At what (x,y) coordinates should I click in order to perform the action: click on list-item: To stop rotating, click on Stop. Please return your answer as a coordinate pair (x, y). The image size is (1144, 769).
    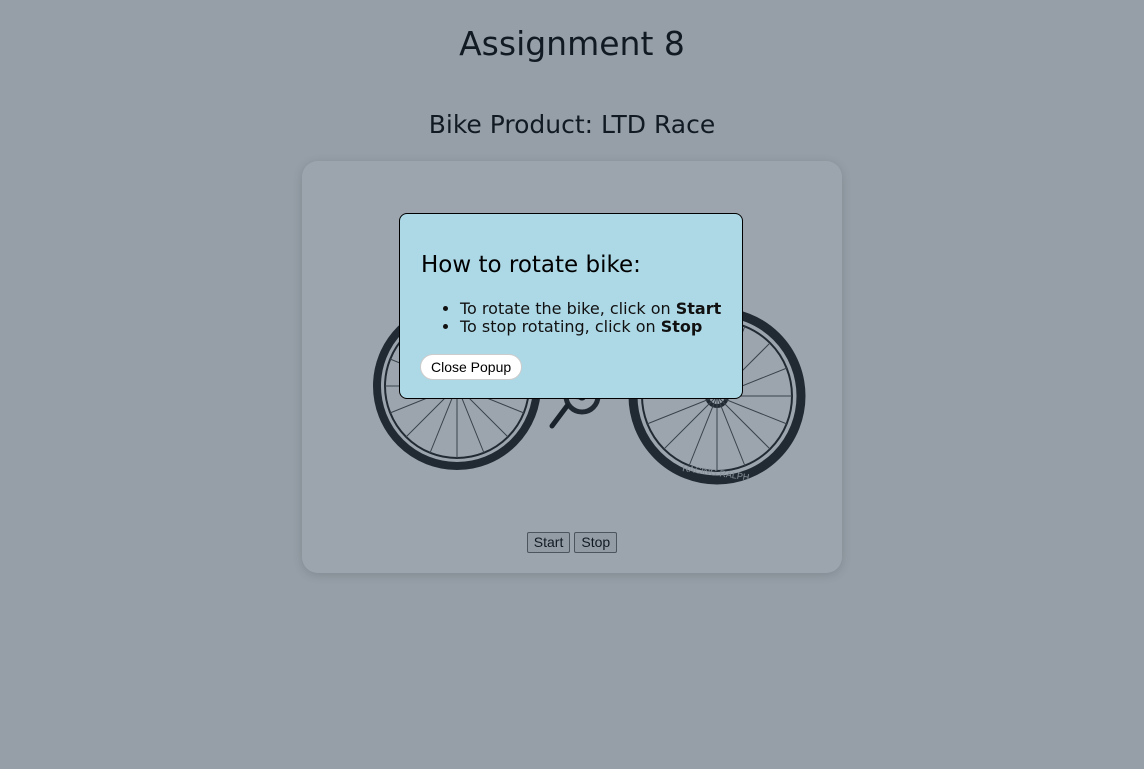
    Looking at the image, I should click on (590, 327).